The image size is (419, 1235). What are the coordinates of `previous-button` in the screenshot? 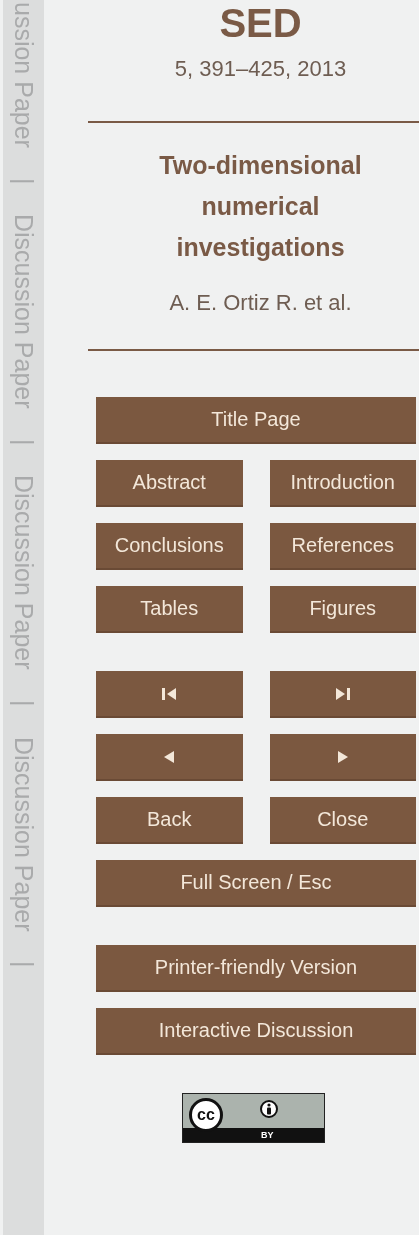 It's located at (169, 757).